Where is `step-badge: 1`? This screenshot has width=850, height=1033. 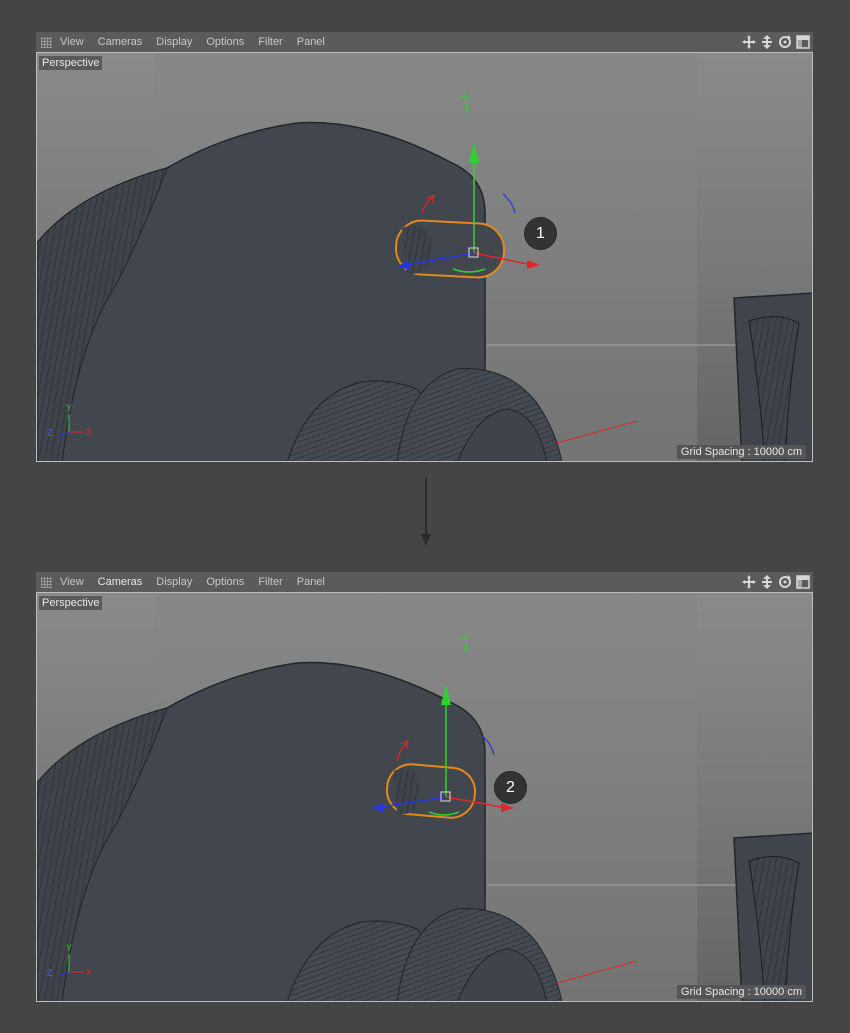
step-badge: 1 is located at coordinates (540, 233).